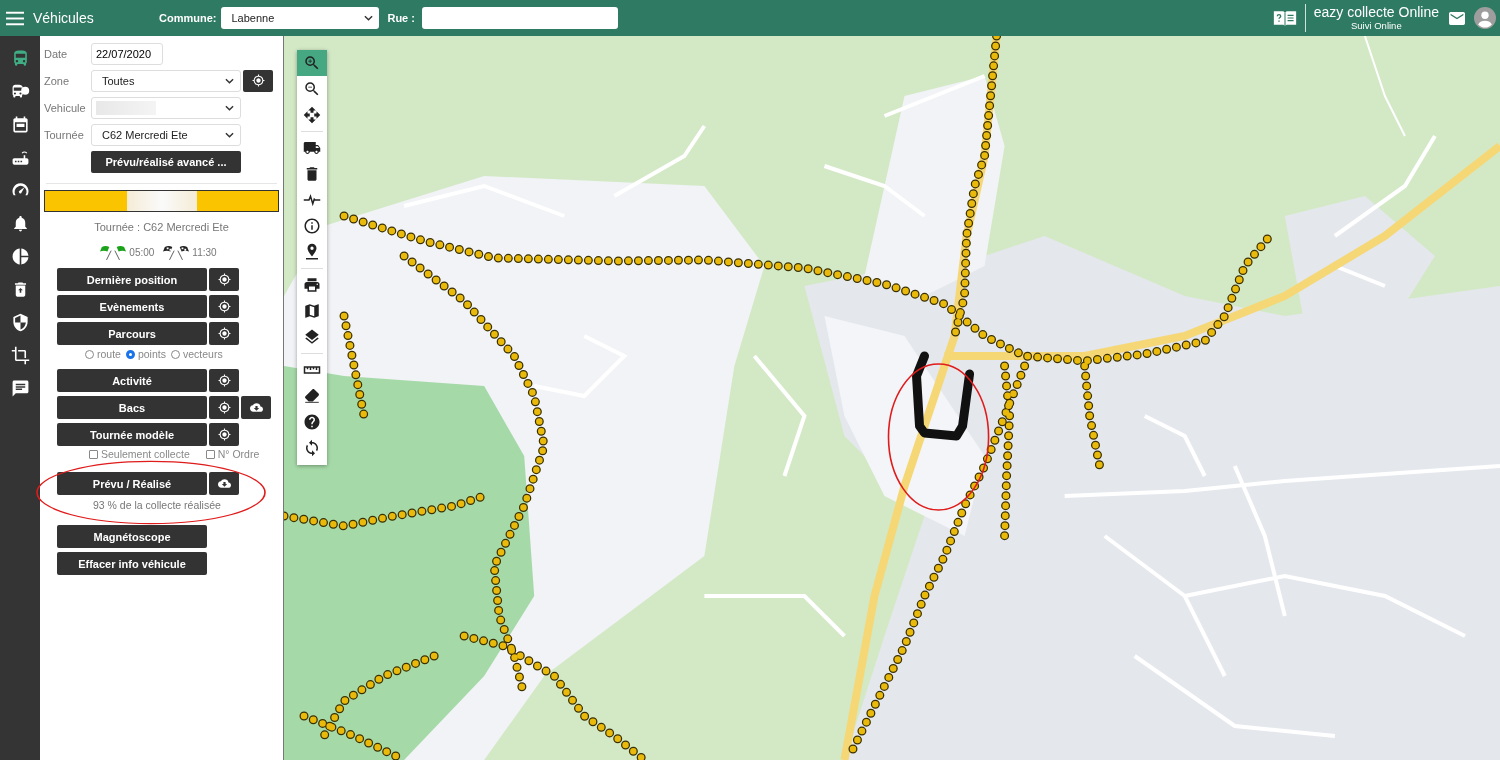  Describe the element at coordinates (1485, 18) in the screenshot. I see `avatar-icon` at that location.